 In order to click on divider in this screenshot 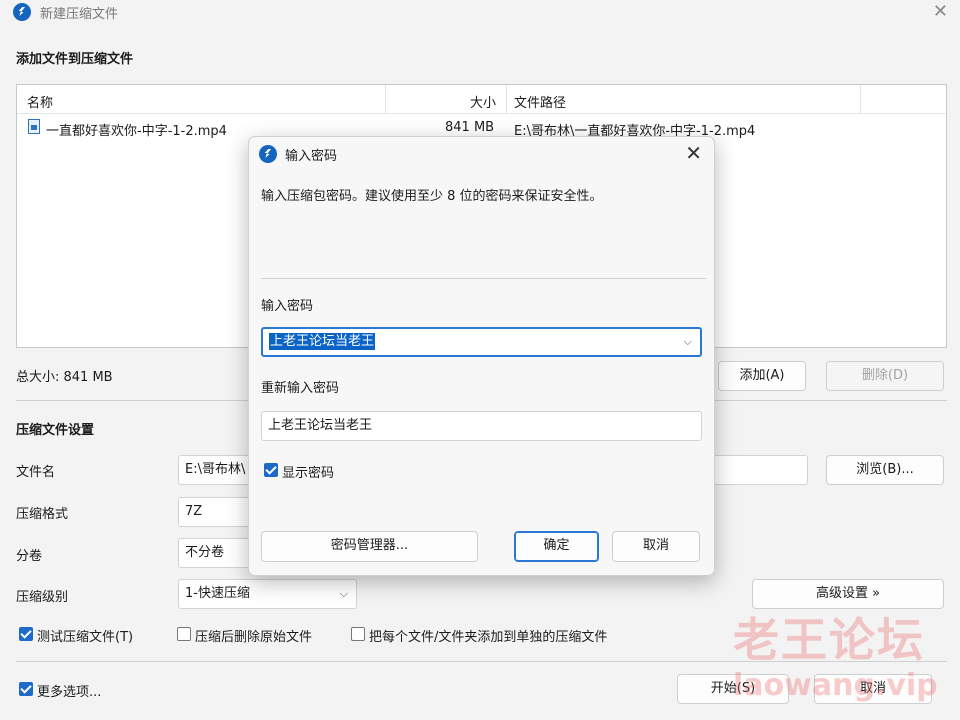, I will do `click(483, 278)`.